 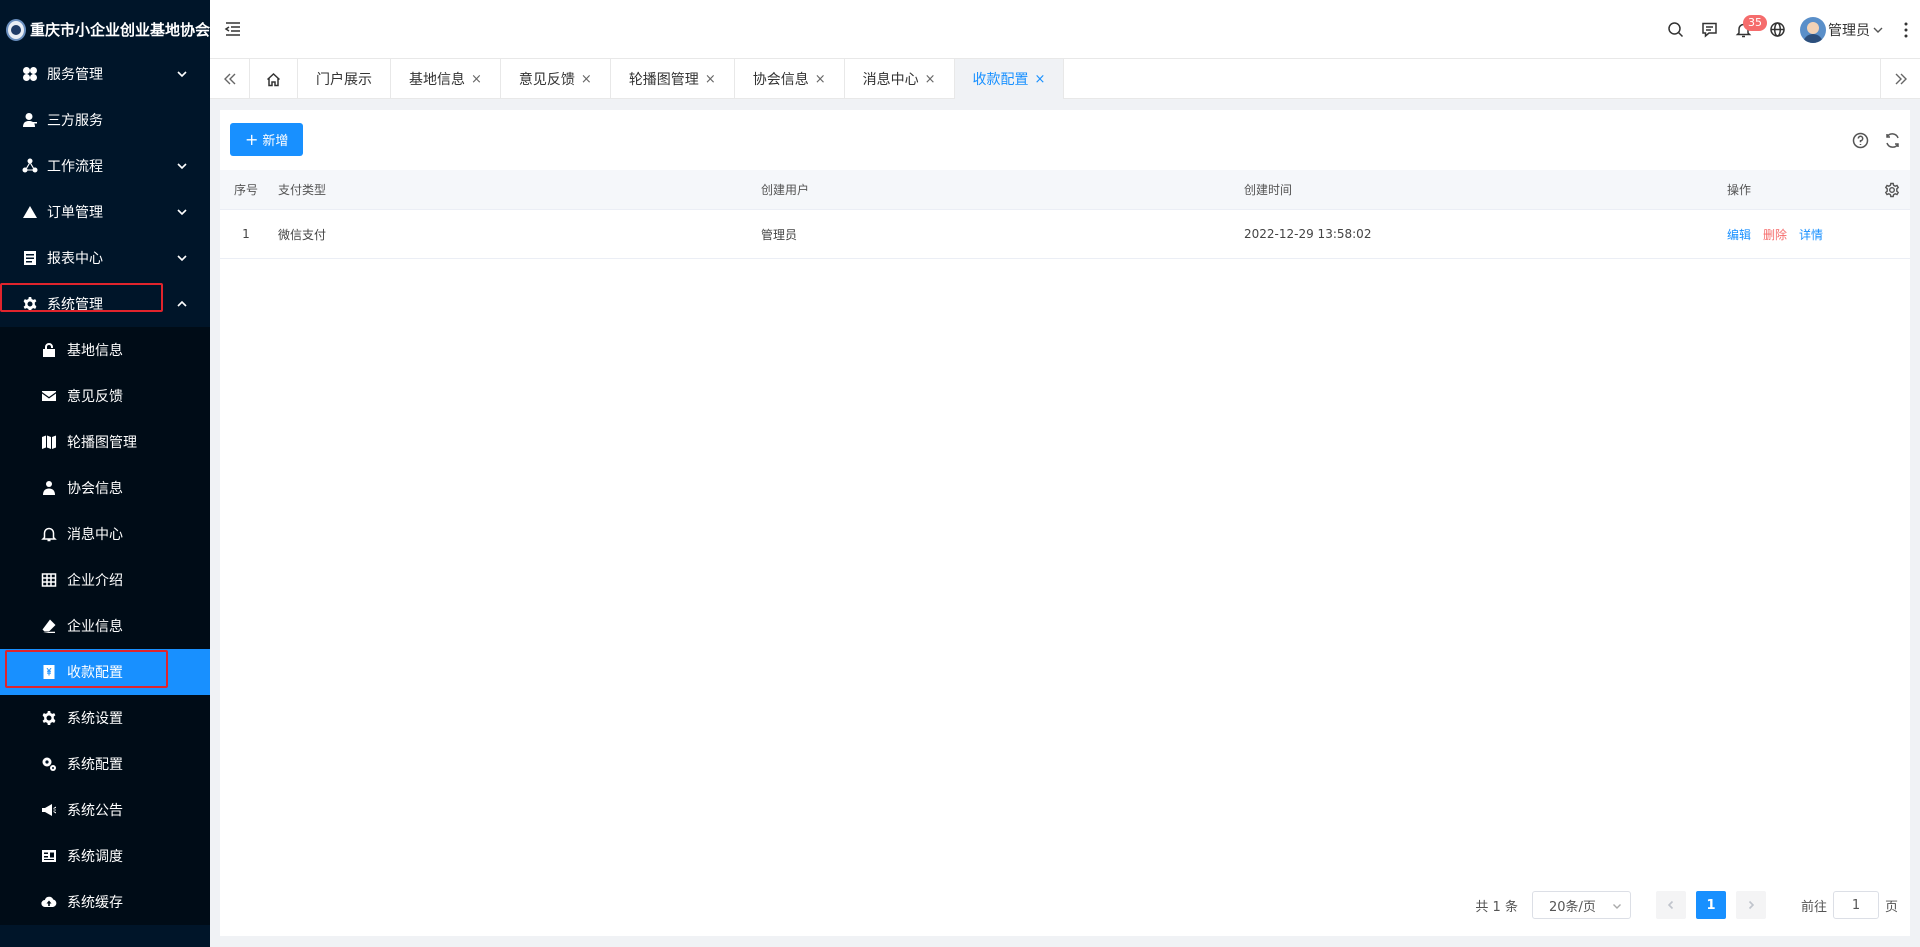 I want to click on message-icon, so click(x=1709, y=30).